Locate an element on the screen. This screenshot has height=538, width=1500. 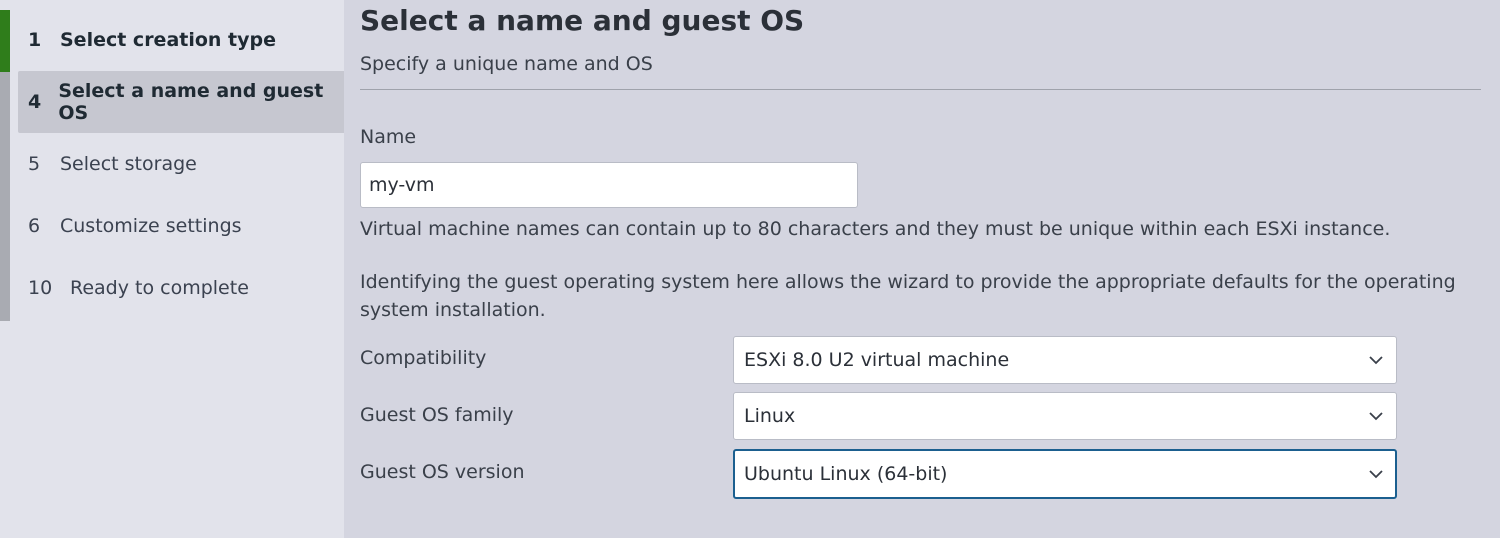
header-divider is located at coordinates (920, 89).